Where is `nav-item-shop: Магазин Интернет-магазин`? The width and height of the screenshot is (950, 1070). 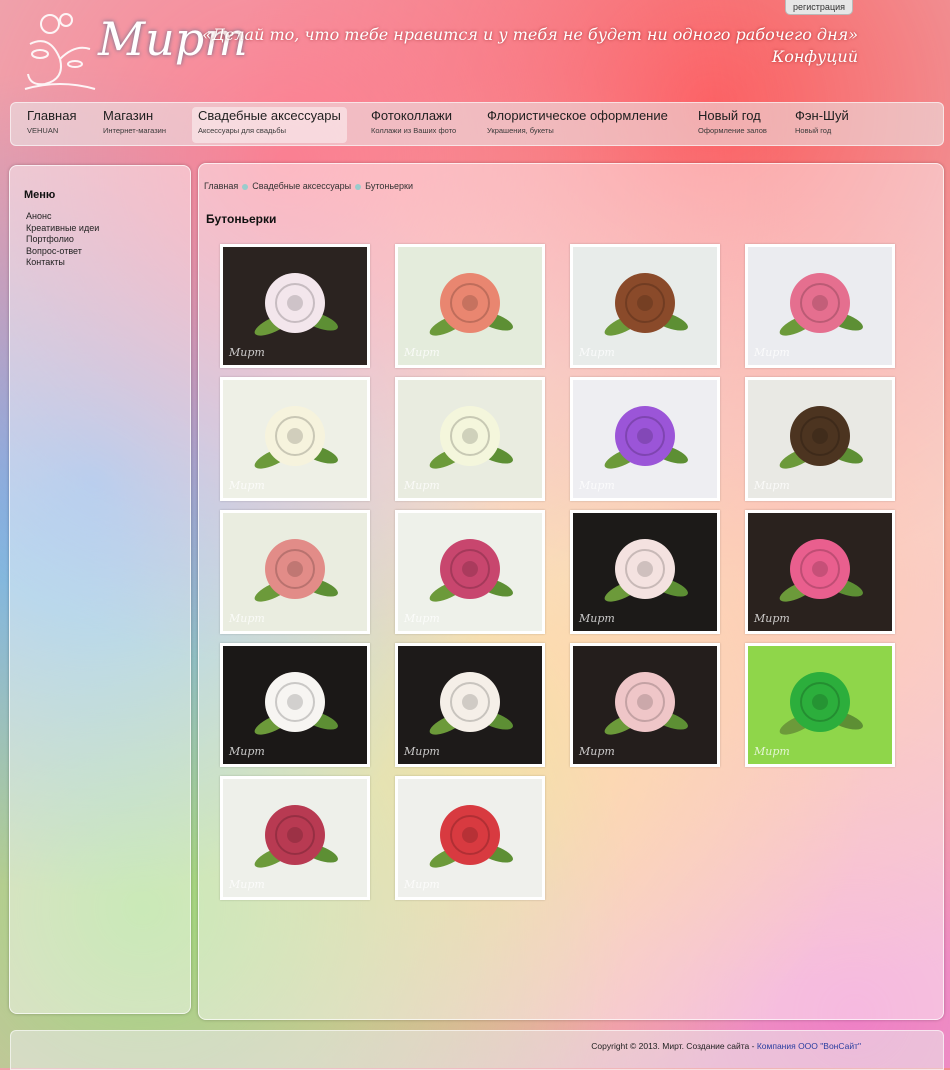 nav-item-shop: Магазин Интернет-магазин is located at coordinates (134, 125).